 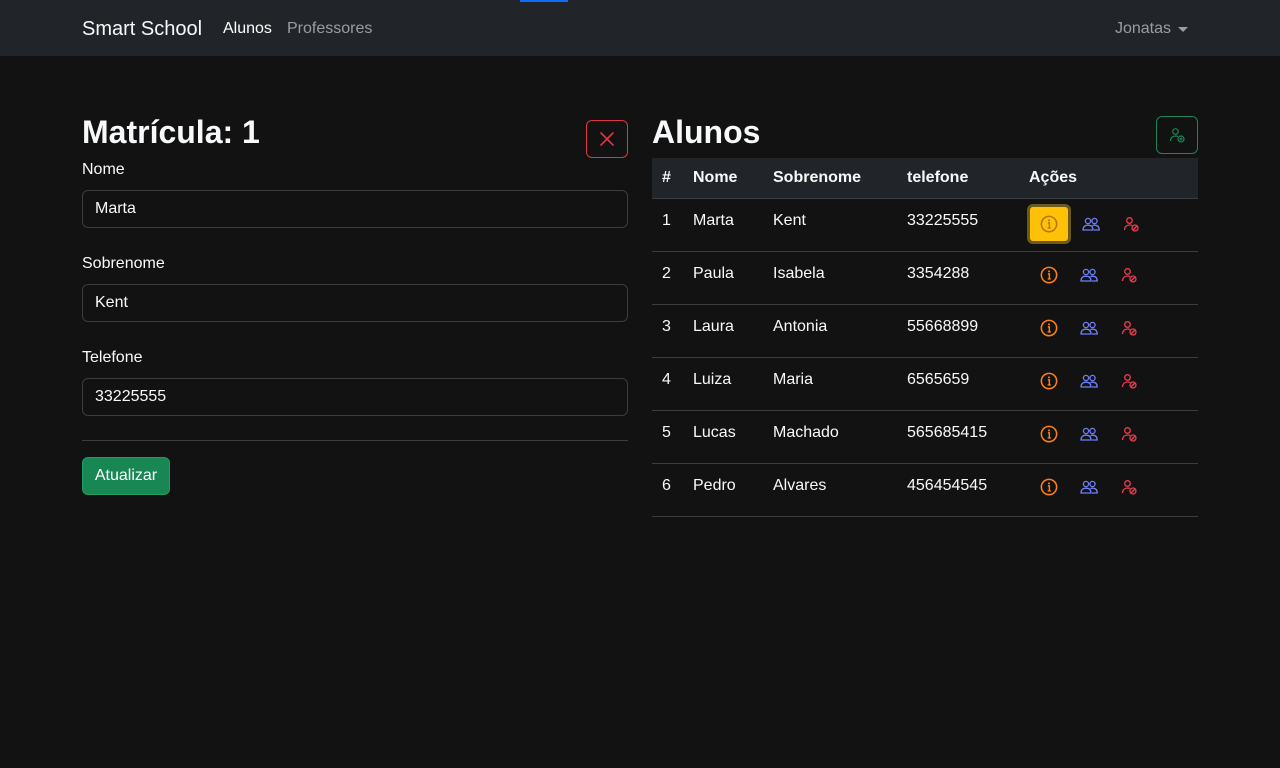 What do you see at coordinates (706, 132) in the screenshot?
I see `table-title: Alunos` at bounding box center [706, 132].